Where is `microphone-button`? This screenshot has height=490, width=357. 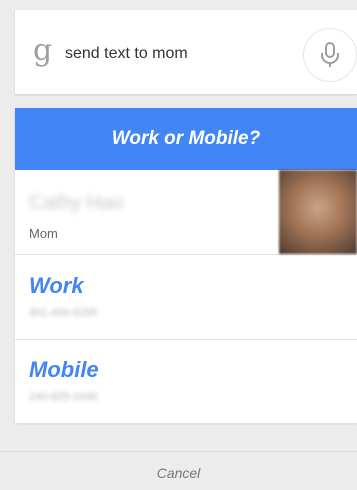 microphone-button is located at coordinates (330, 55).